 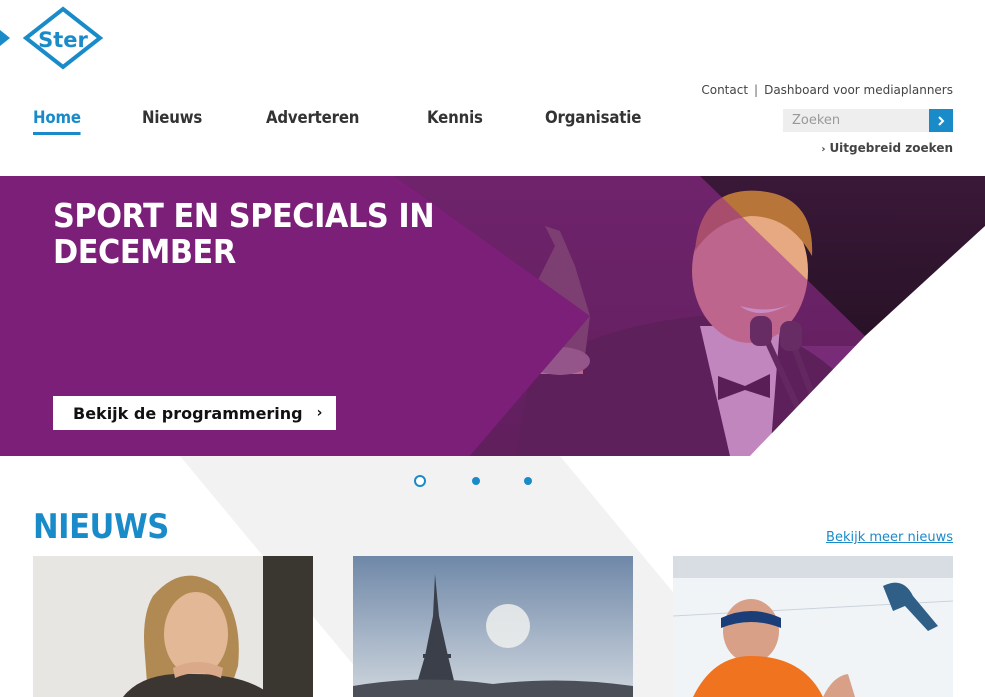 I want to click on view-programming-button: Bekijk de programmering ›, so click(x=195, y=413).